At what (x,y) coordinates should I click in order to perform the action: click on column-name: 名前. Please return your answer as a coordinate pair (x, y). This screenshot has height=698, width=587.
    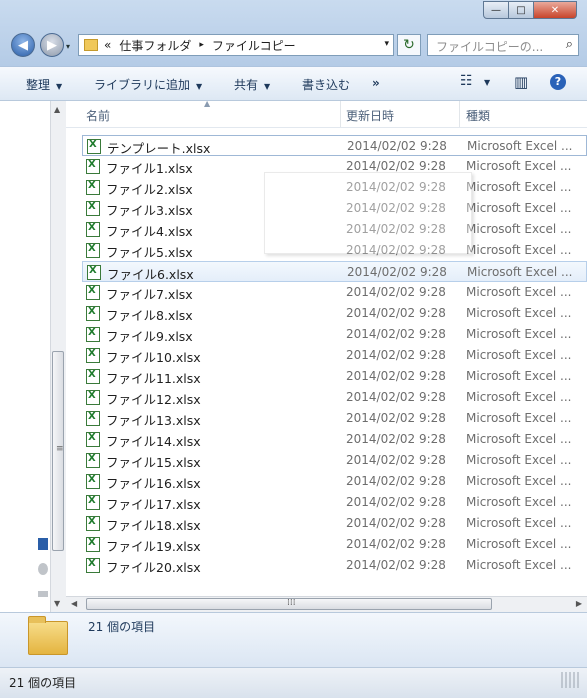
    Looking at the image, I should click on (98, 115).